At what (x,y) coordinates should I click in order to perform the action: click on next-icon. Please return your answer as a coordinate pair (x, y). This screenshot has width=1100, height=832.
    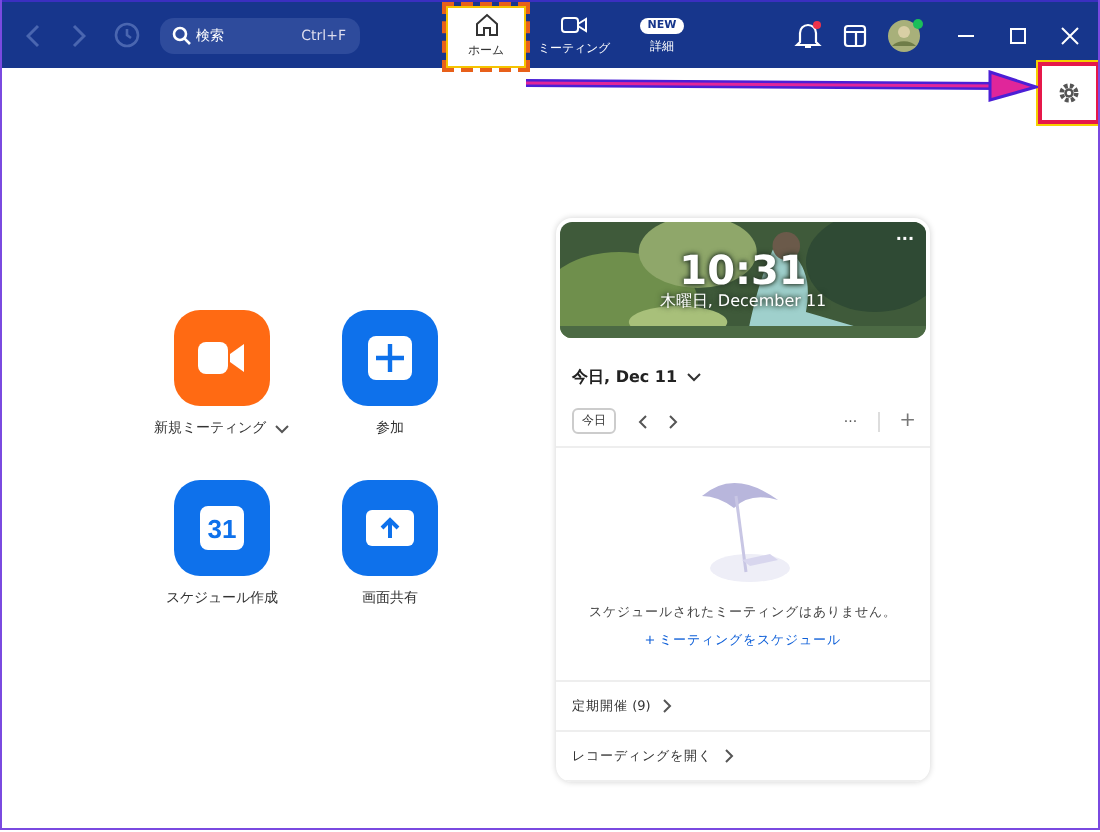
    Looking at the image, I should click on (674, 421).